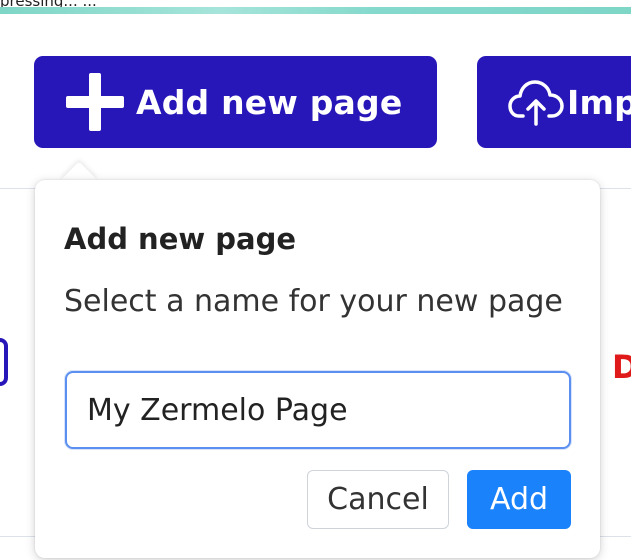 The width and height of the screenshot is (631, 560). What do you see at coordinates (378, 499) in the screenshot?
I see `cancel-button: Cancel` at bounding box center [378, 499].